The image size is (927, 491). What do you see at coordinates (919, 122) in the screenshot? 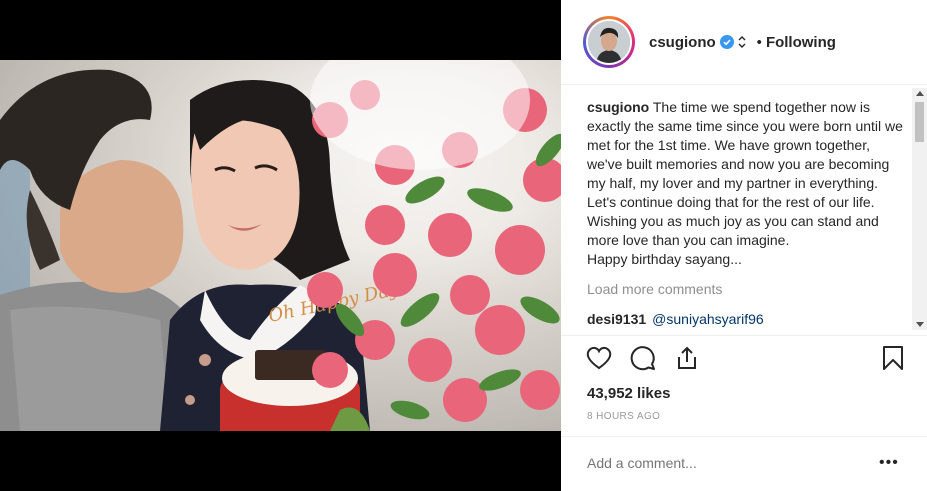
I see `scrollbar-thumb` at bounding box center [919, 122].